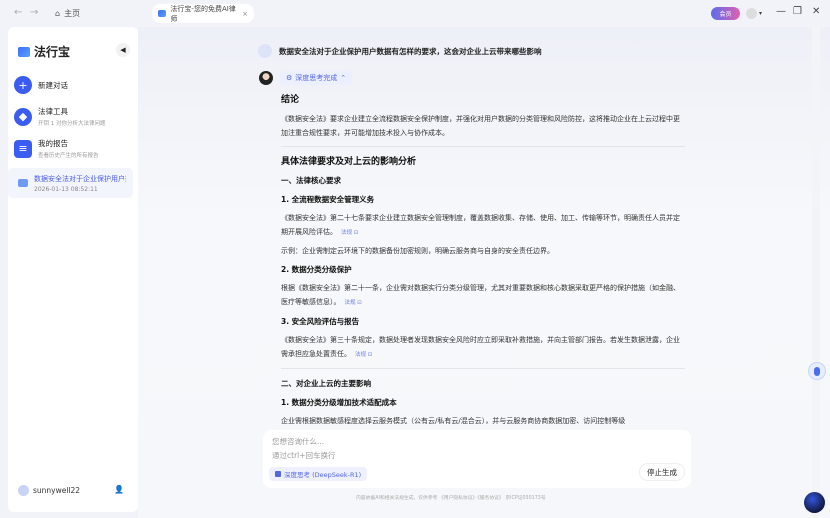  I want to click on home-tab: ⌂ 主页, so click(67, 13).